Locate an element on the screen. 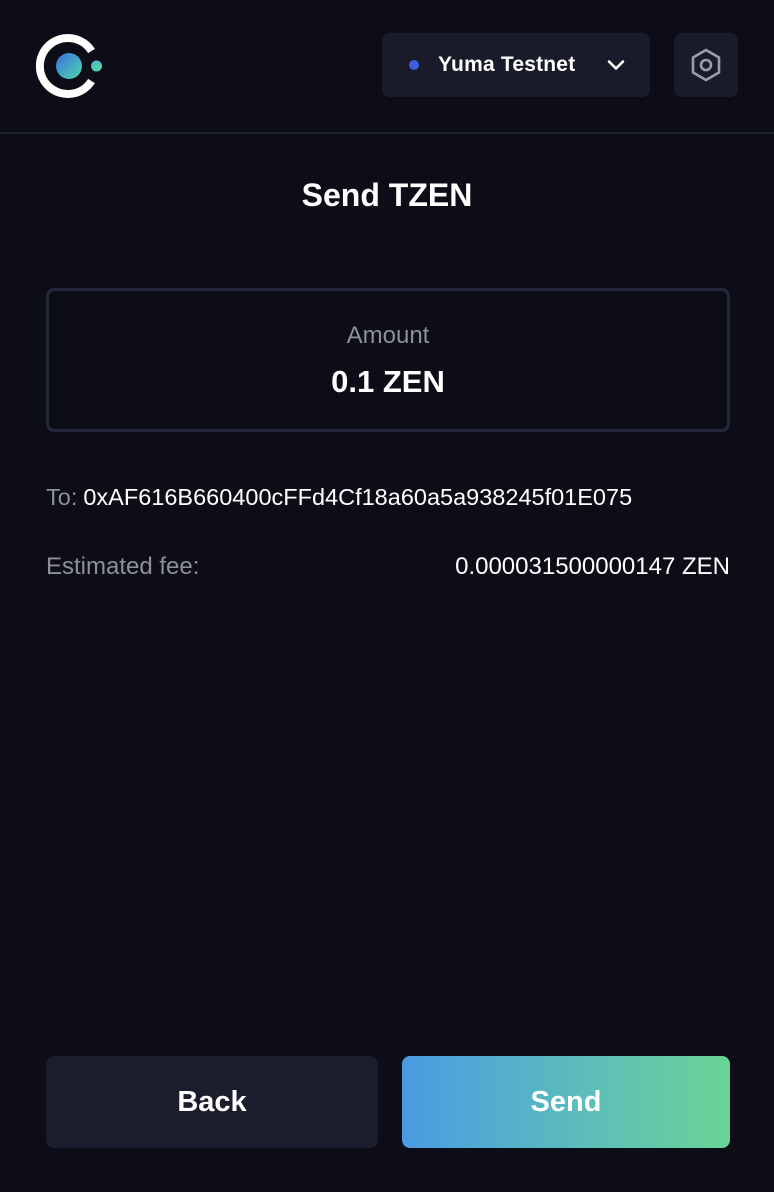 This screenshot has height=1192, width=774. network-selector: Yuma Testnet is located at coordinates (516, 65).